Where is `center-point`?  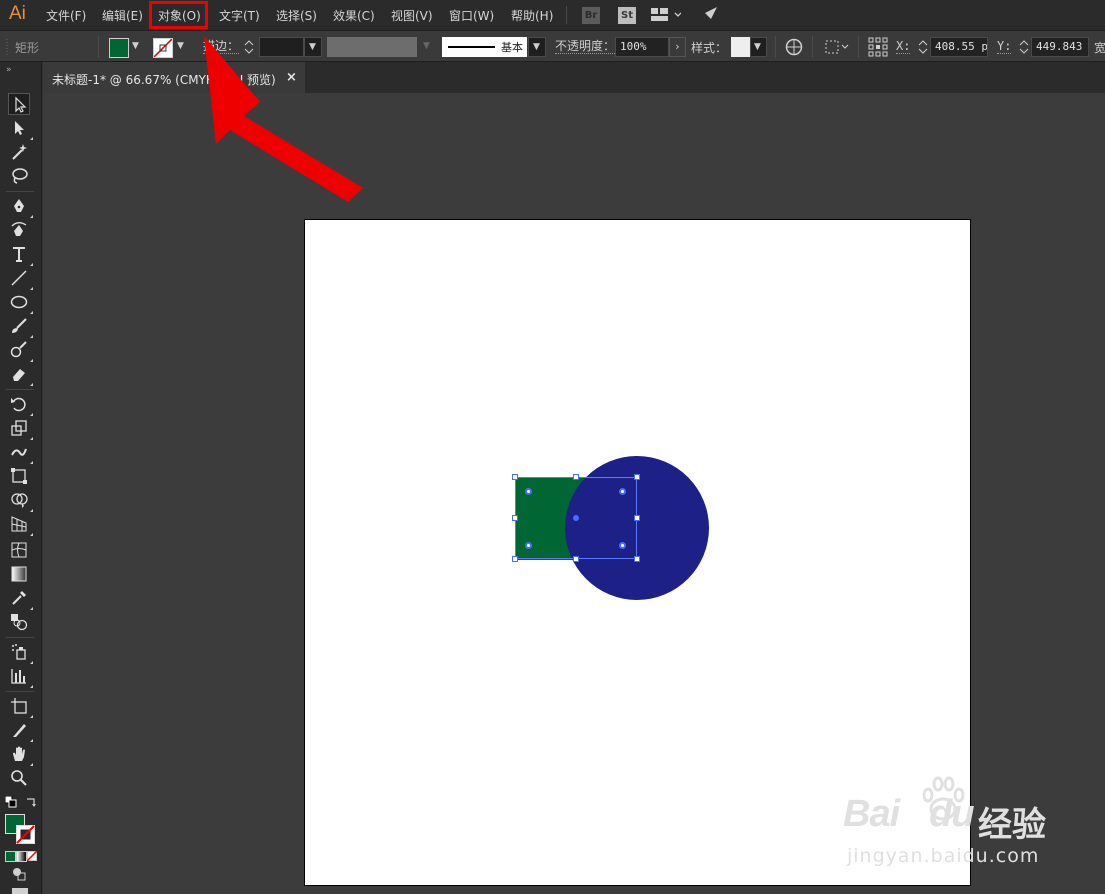 center-point is located at coordinates (576, 518).